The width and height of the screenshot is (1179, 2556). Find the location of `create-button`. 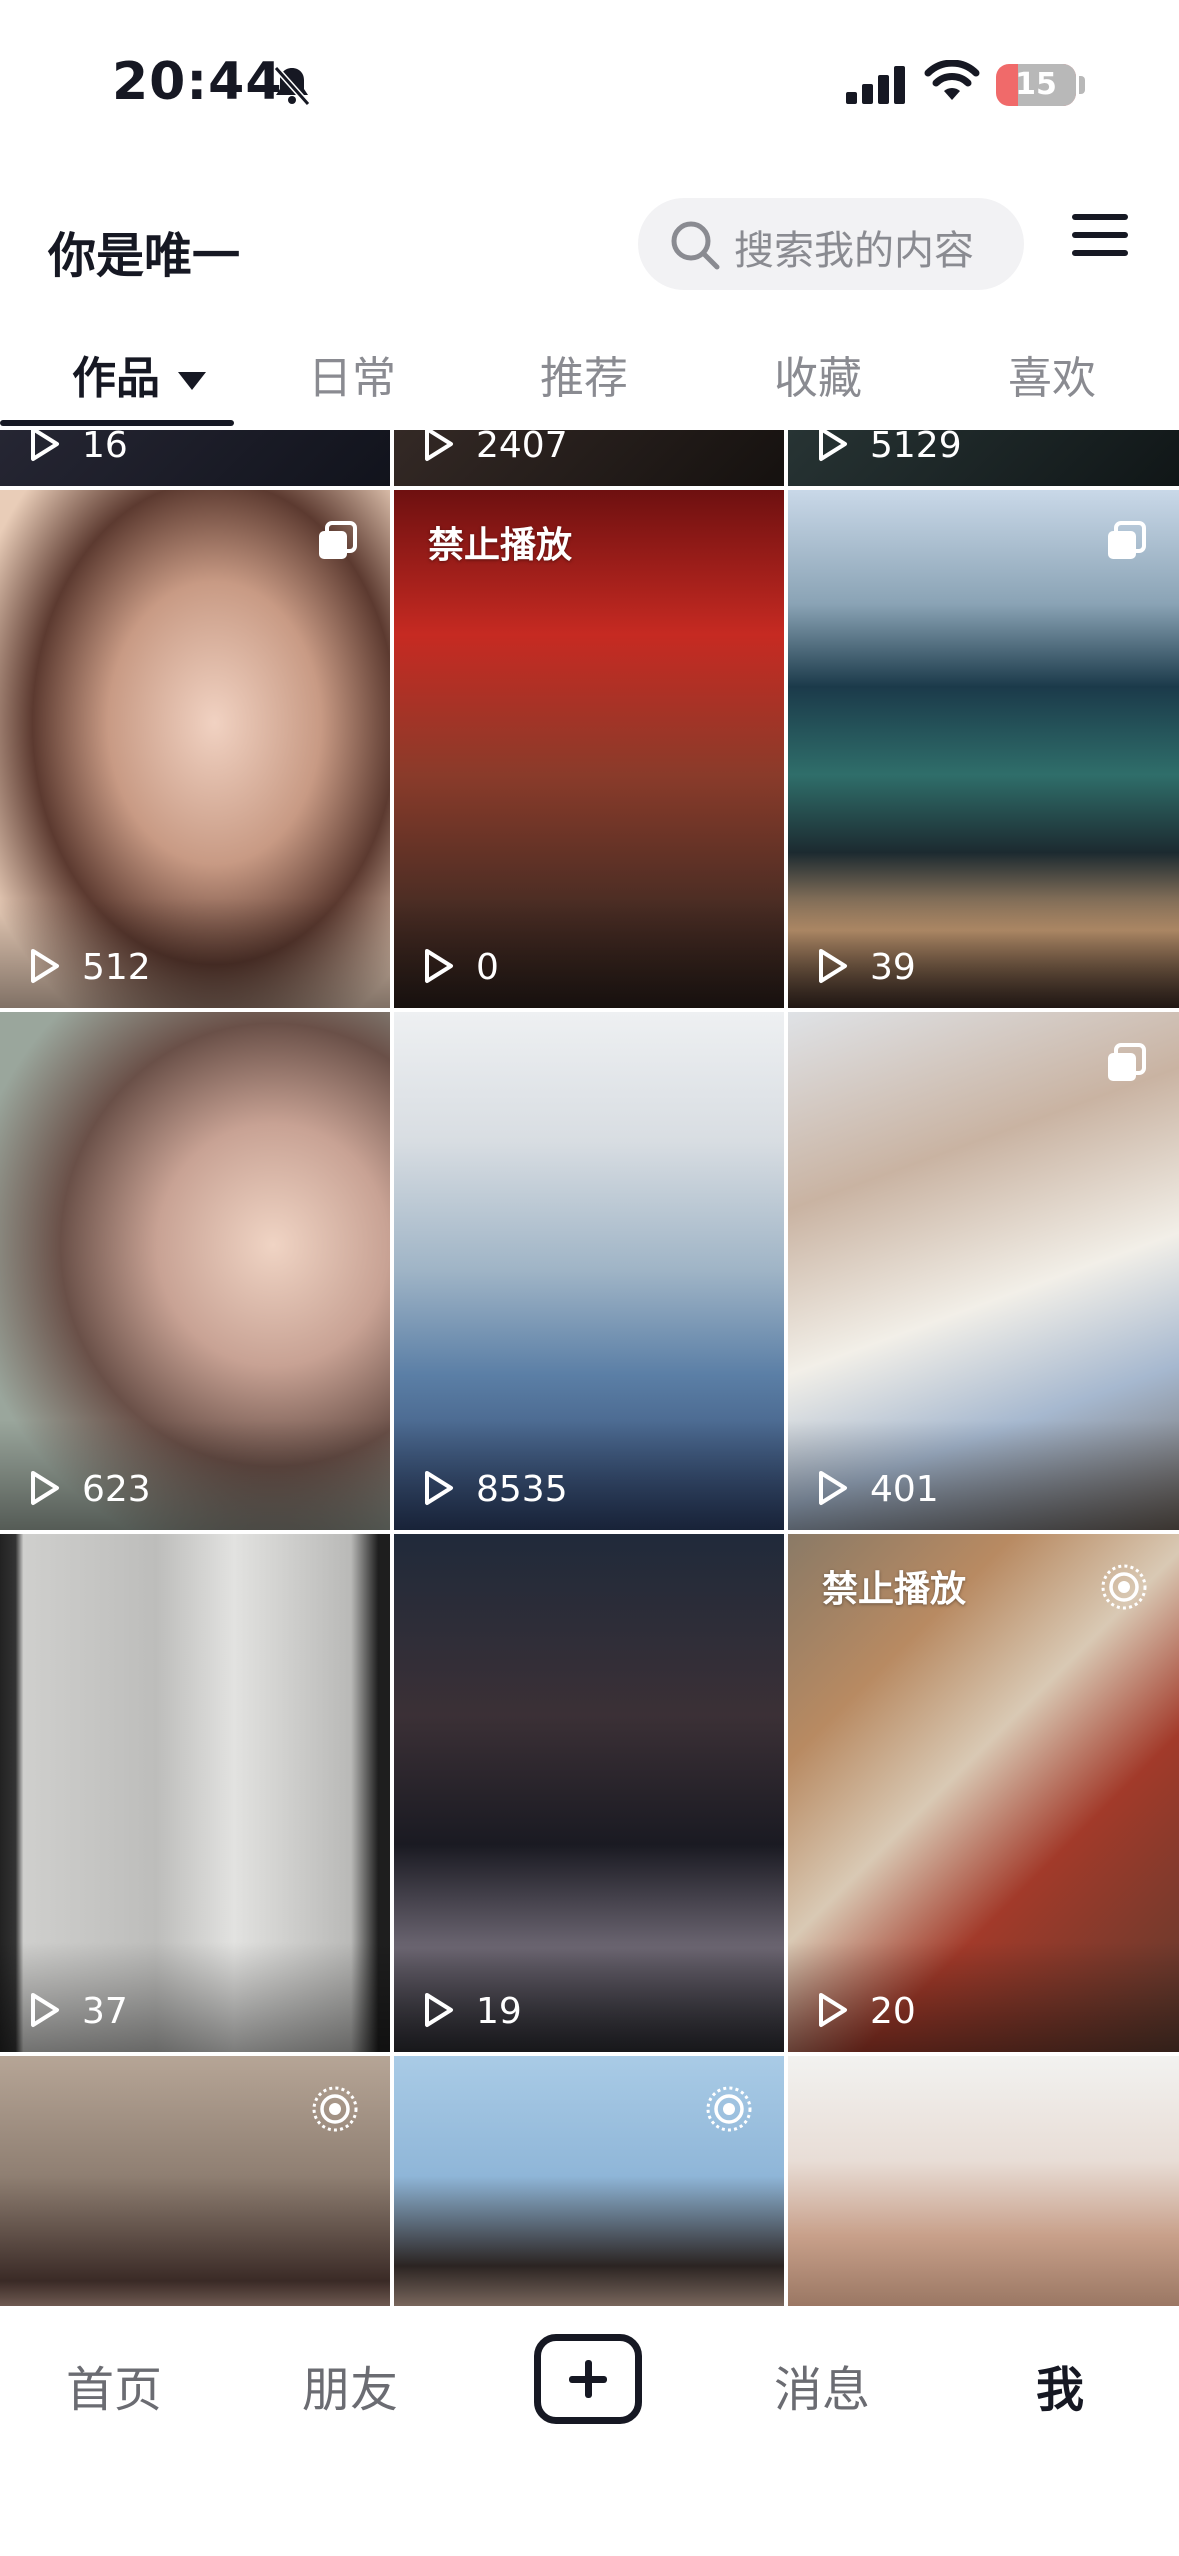

create-button is located at coordinates (588, 2379).